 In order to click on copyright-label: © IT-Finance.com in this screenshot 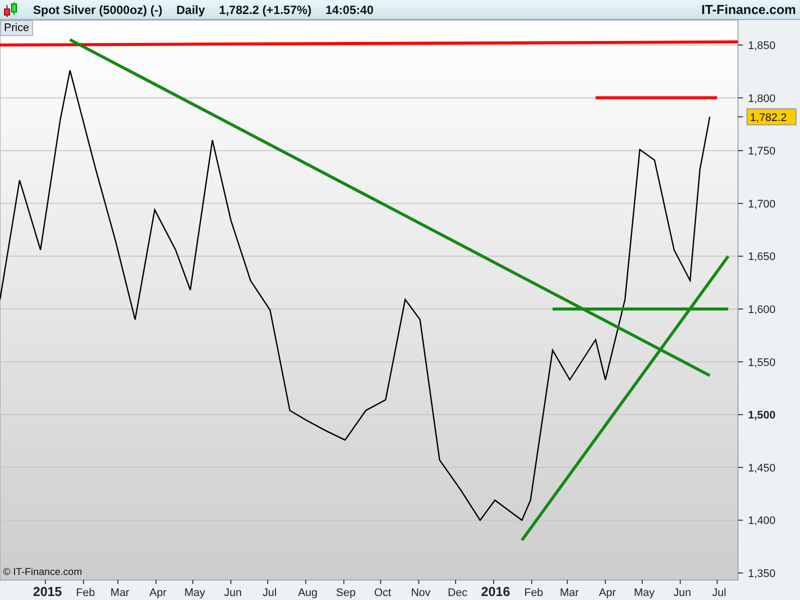, I will do `click(42, 572)`.